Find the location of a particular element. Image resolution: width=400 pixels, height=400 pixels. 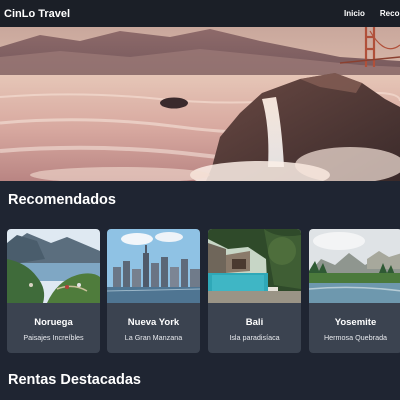

nav-link-inicio: Inicio is located at coordinates (354, 13).